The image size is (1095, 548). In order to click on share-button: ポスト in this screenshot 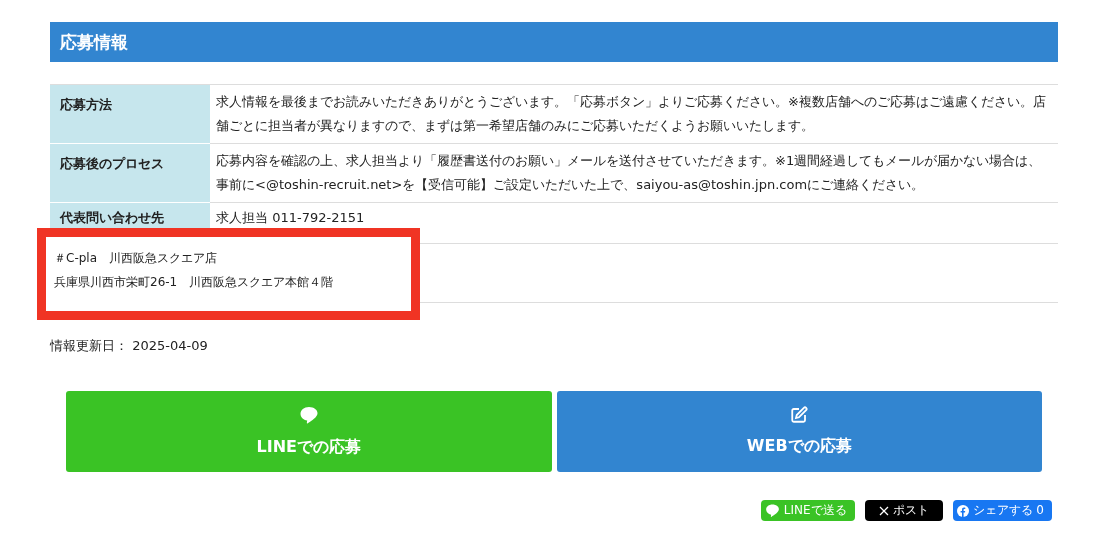, I will do `click(903, 510)`.